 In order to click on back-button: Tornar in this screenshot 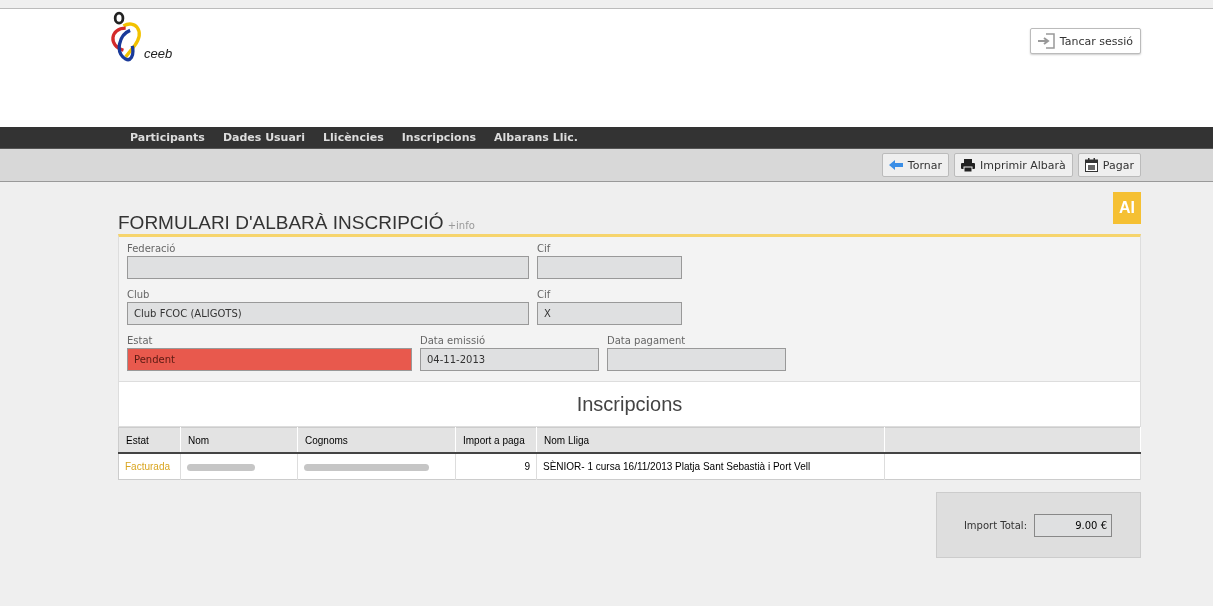, I will do `click(915, 165)`.